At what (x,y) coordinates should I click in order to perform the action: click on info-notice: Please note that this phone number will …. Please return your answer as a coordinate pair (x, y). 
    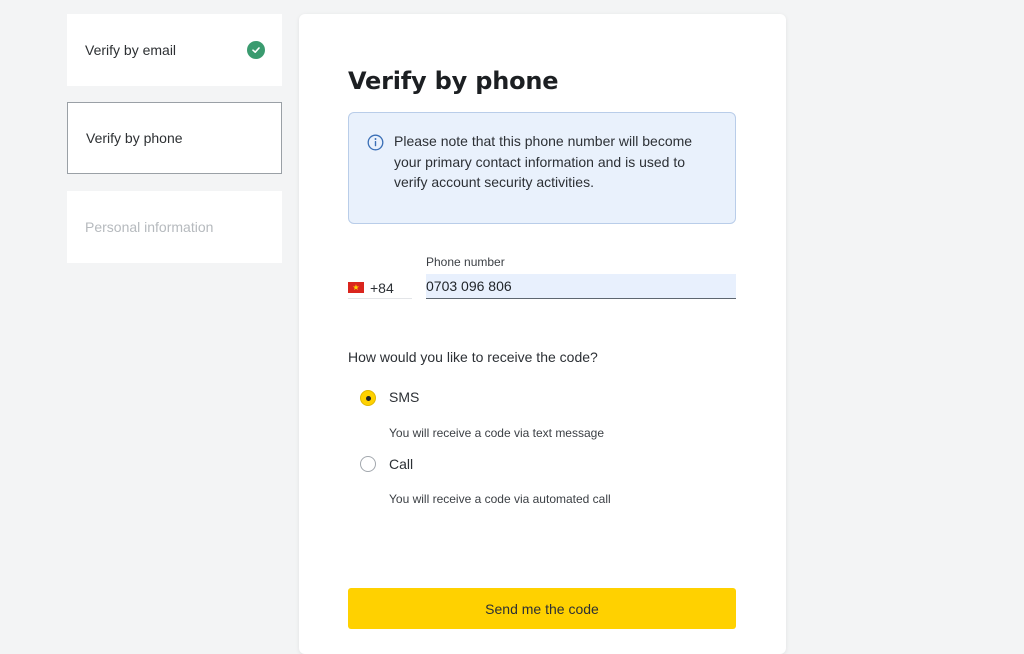
    Looking at the image, I should click on (542, 168).